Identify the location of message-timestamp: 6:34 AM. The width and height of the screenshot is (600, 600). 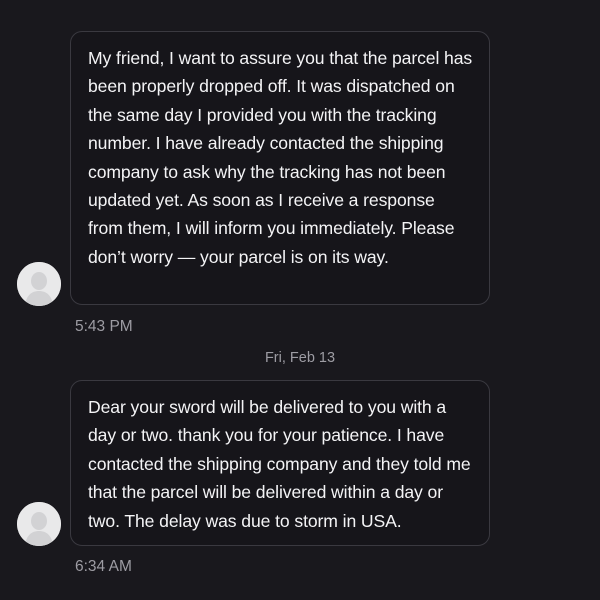
(103, 566).